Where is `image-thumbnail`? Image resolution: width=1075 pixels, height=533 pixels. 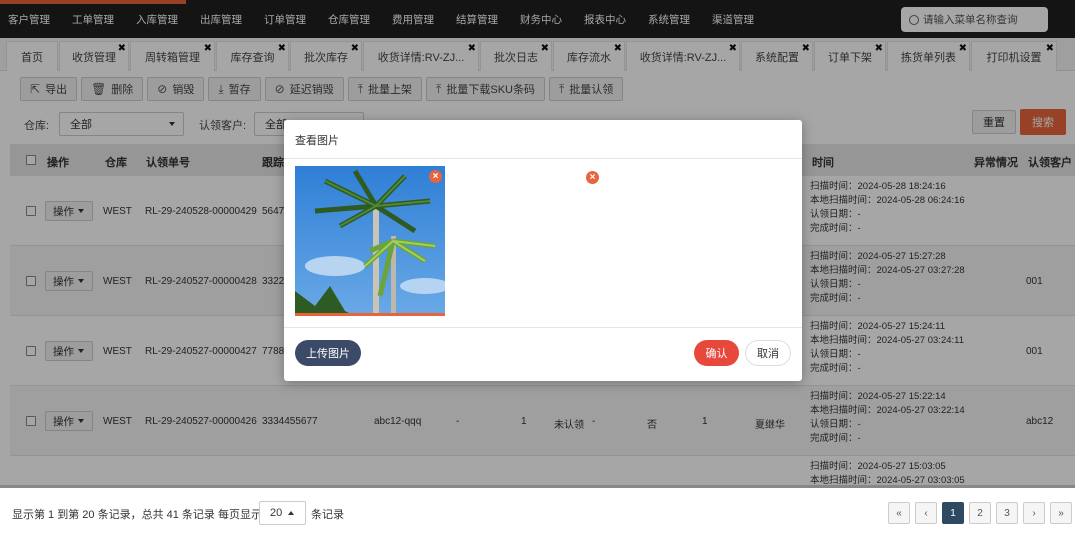
image-thumbnail is located at coordinates (370, 241).